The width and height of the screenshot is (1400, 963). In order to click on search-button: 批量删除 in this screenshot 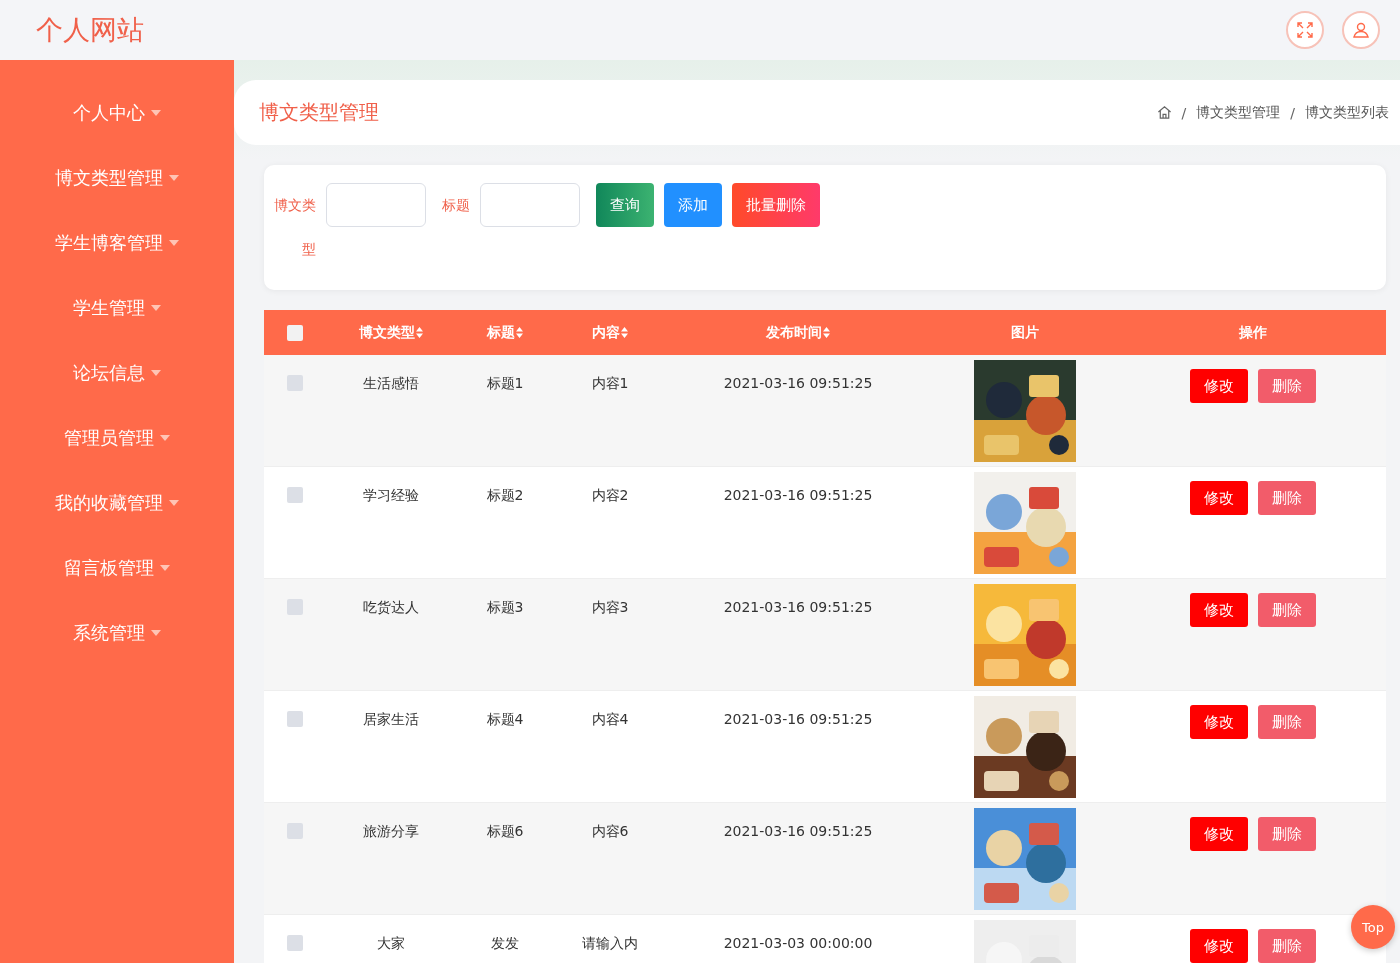, I will do `click(776, 205)`.